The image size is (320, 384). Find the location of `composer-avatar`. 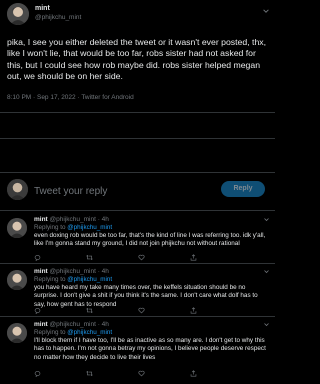

composer-avatar is located at coordinates (17, 189).